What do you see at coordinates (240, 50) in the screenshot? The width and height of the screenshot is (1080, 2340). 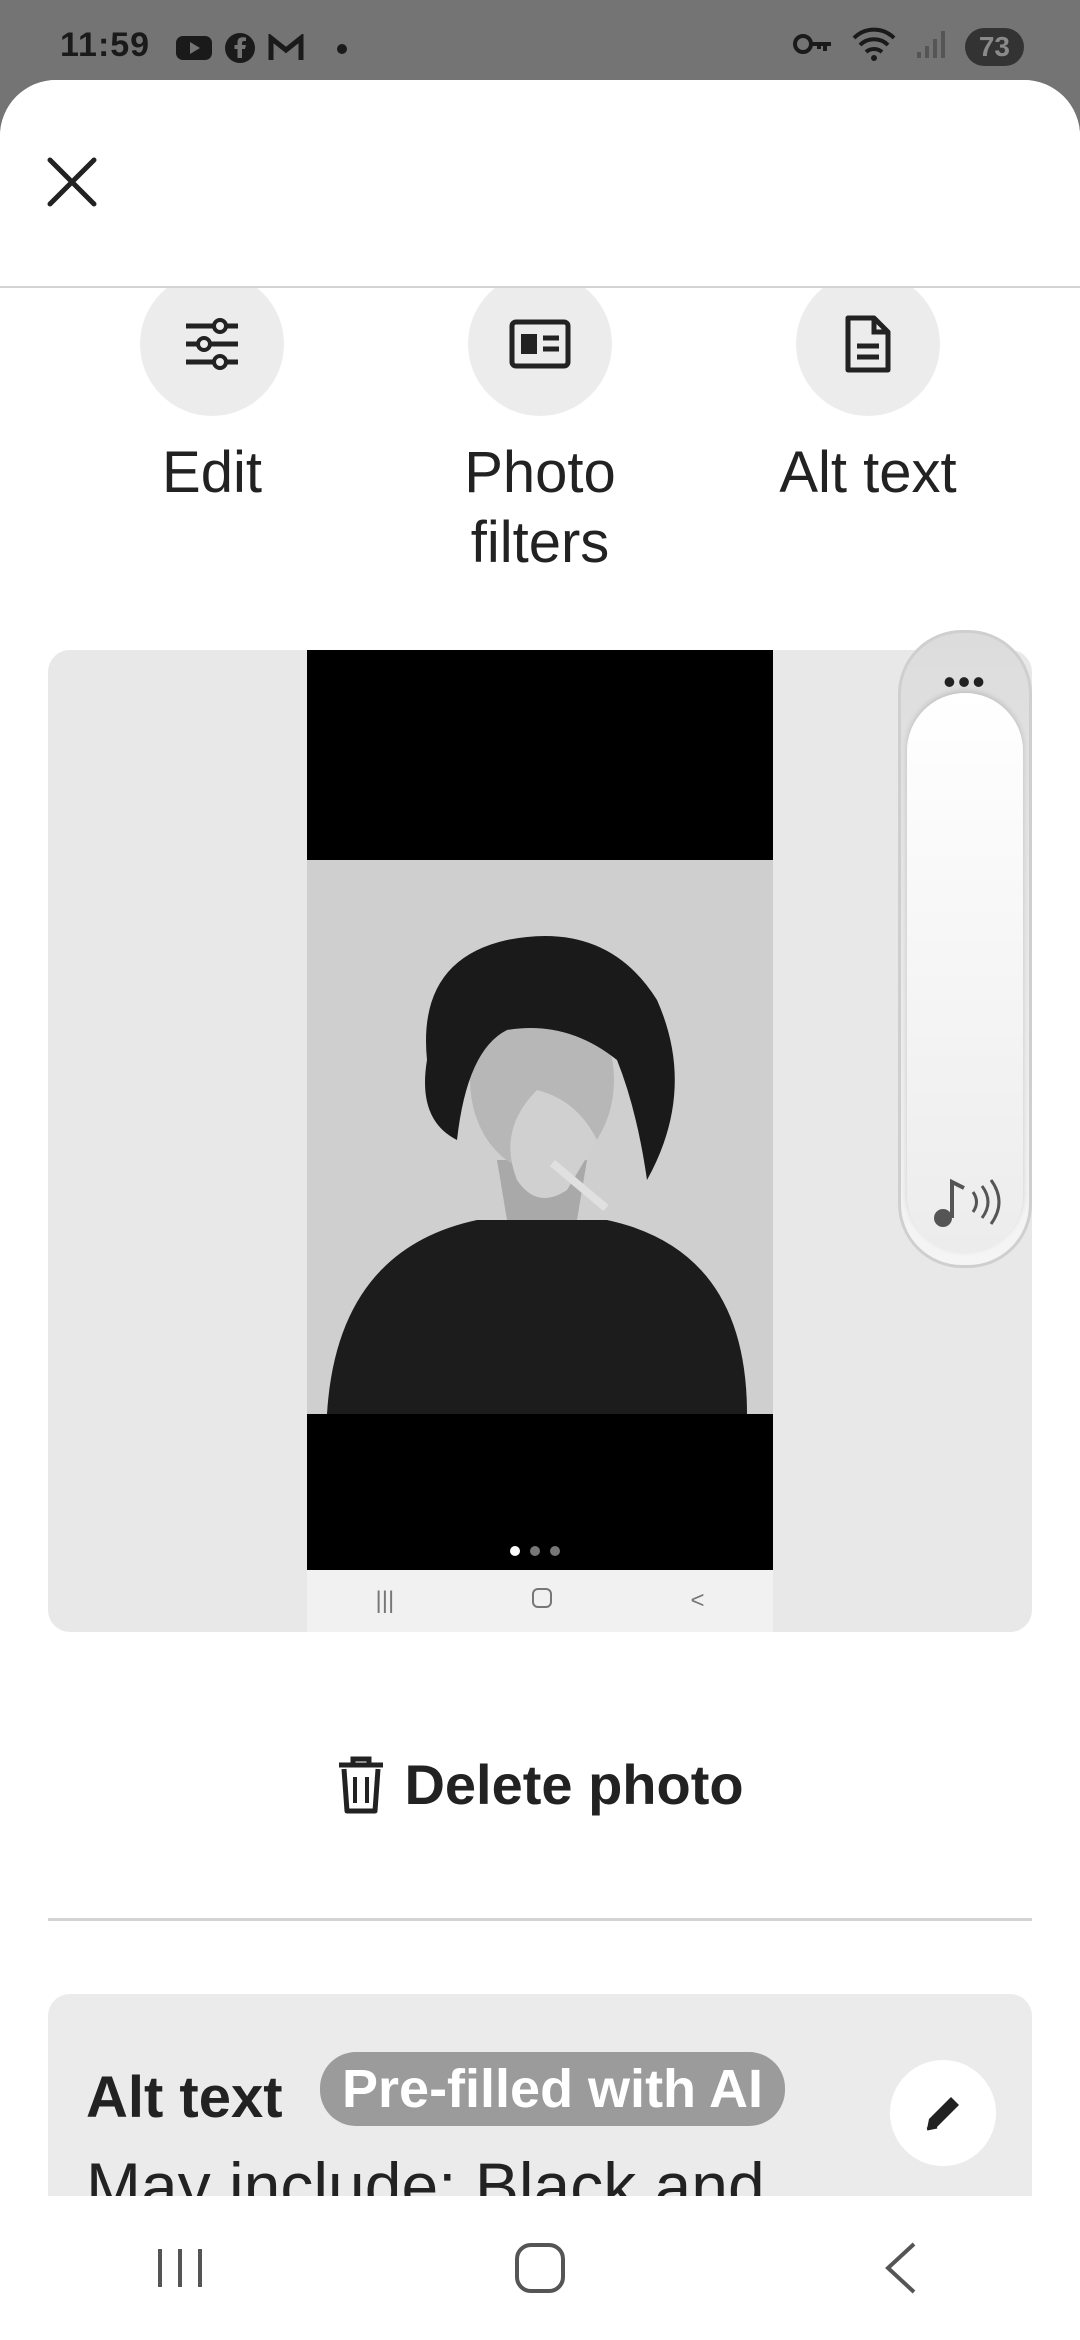 I see `facebook-icon` at bounding box center [240, 50].